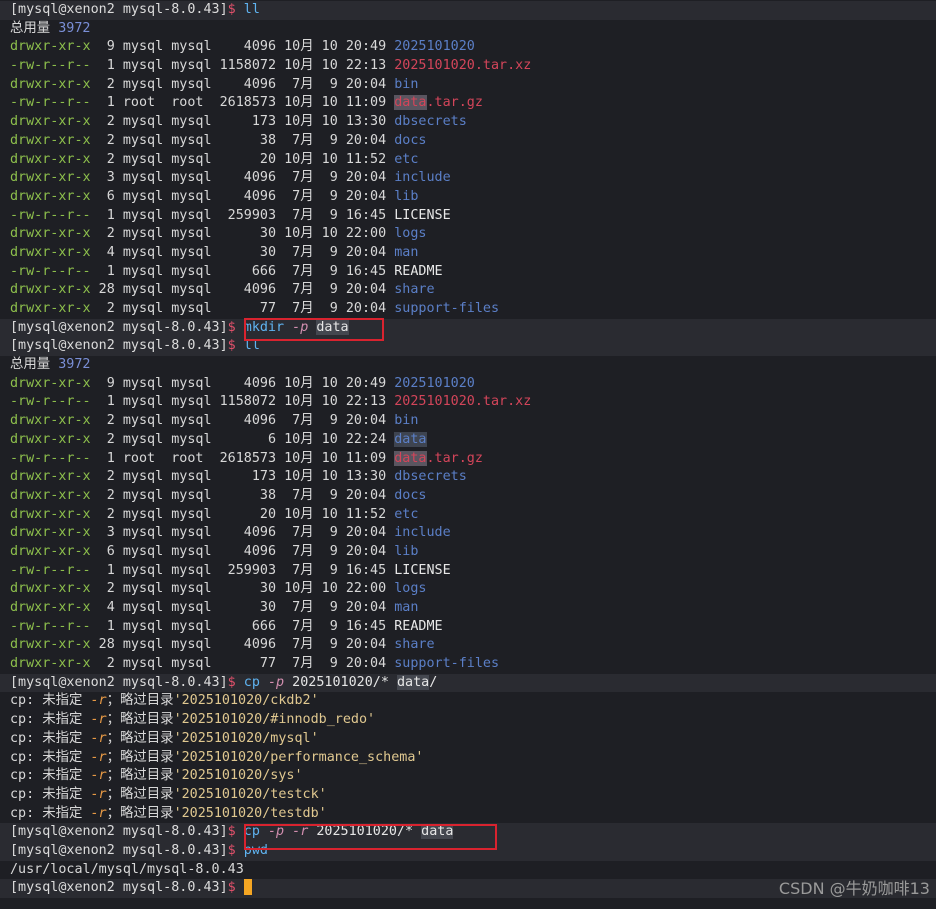 The height and width of the screenshot is (909, 936). I want to click on command-arg: 2025101020/*, so click(344, 682).